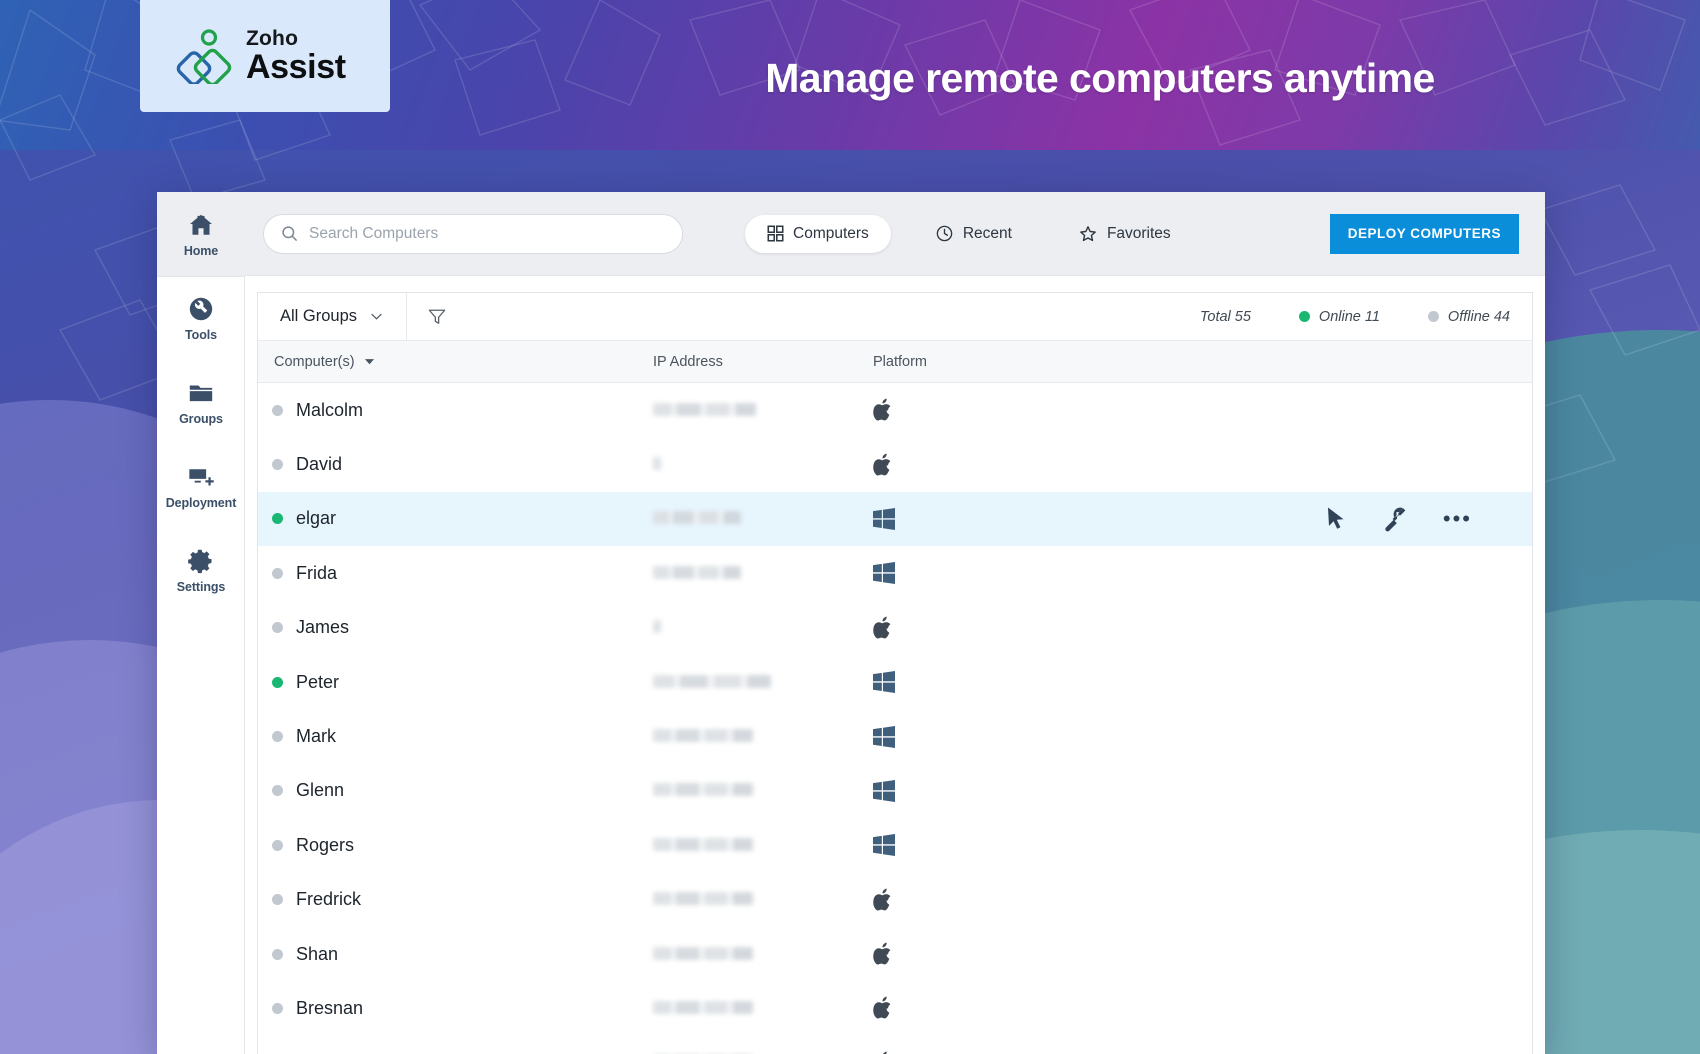 This screenshot has height=1054, width=1700. Describe the element at coordinates (317, 572) in the screenshot. I see `computer-name-label: Frida` at that location.